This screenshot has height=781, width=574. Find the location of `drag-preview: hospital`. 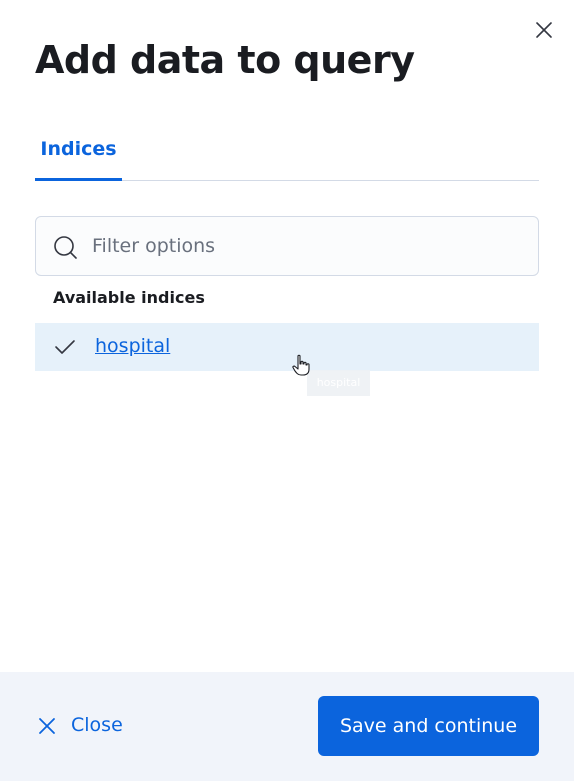

drag-preview: hospital is located at coordinates (338, 383).